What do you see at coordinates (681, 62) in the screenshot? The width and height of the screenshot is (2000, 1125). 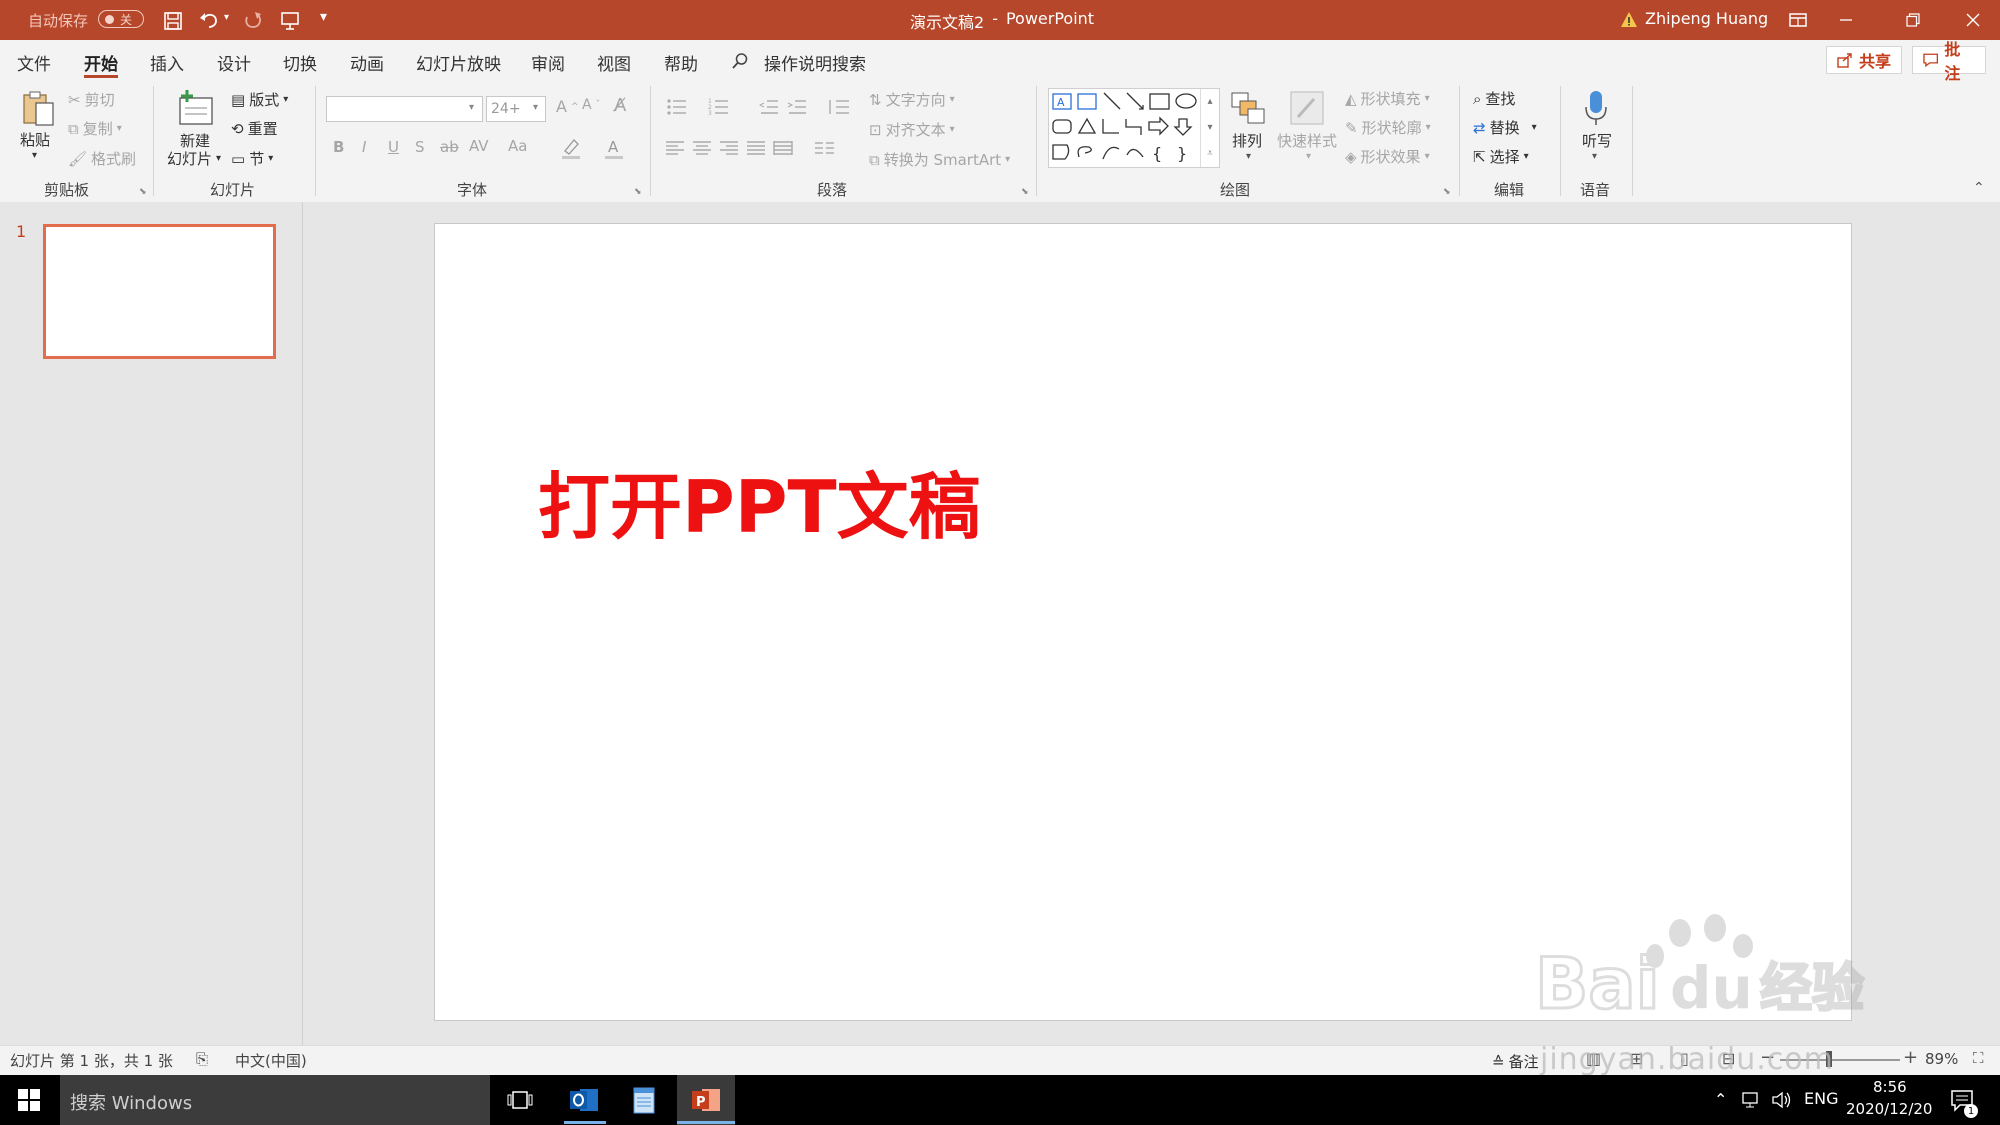 I see `tab-help: 帮助` at bounding box center [681, 62].